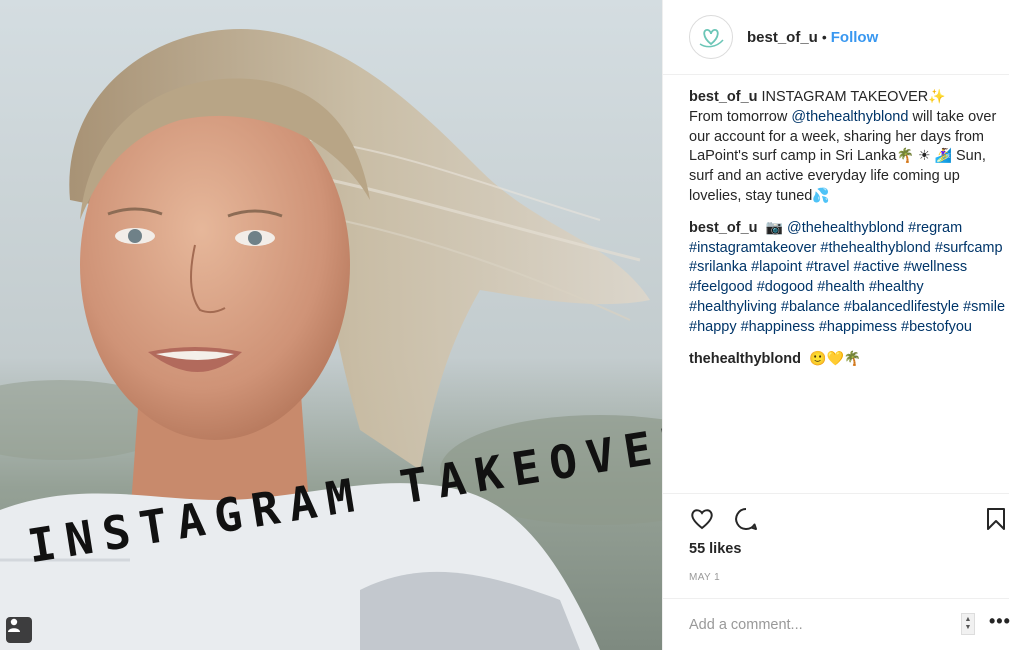  I want to click on post-header: best_of_u • Follow, so click(836, 37).